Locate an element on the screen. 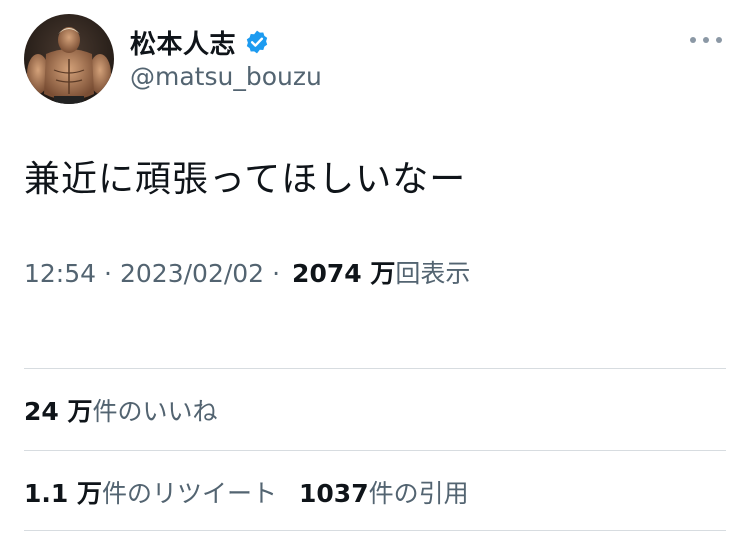 The image size is (750, 534). verified-badge-icon is located at coordinates (257, 42).